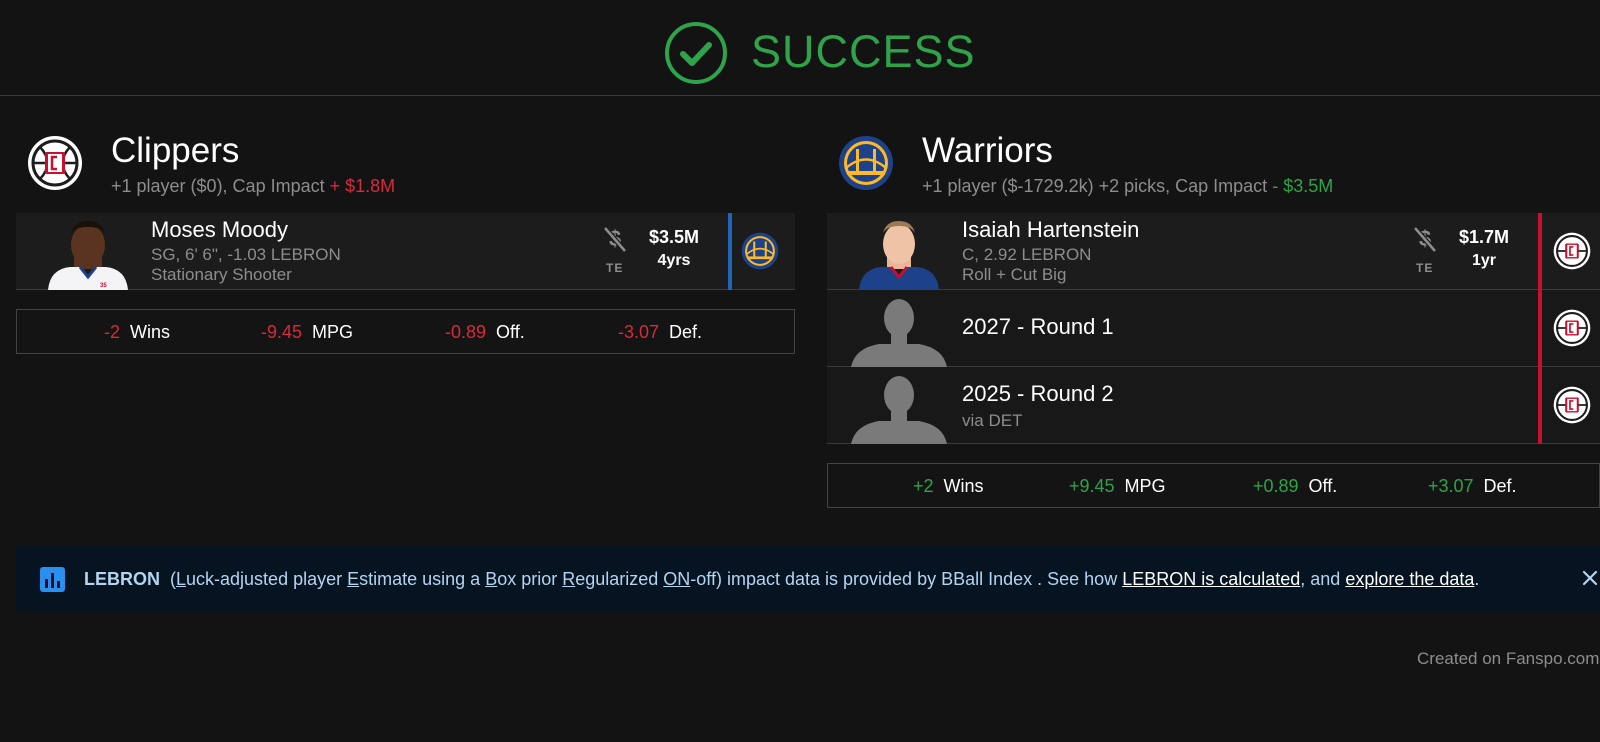  I want to click on explore-data-link: explore the data, so click(1409, 579).